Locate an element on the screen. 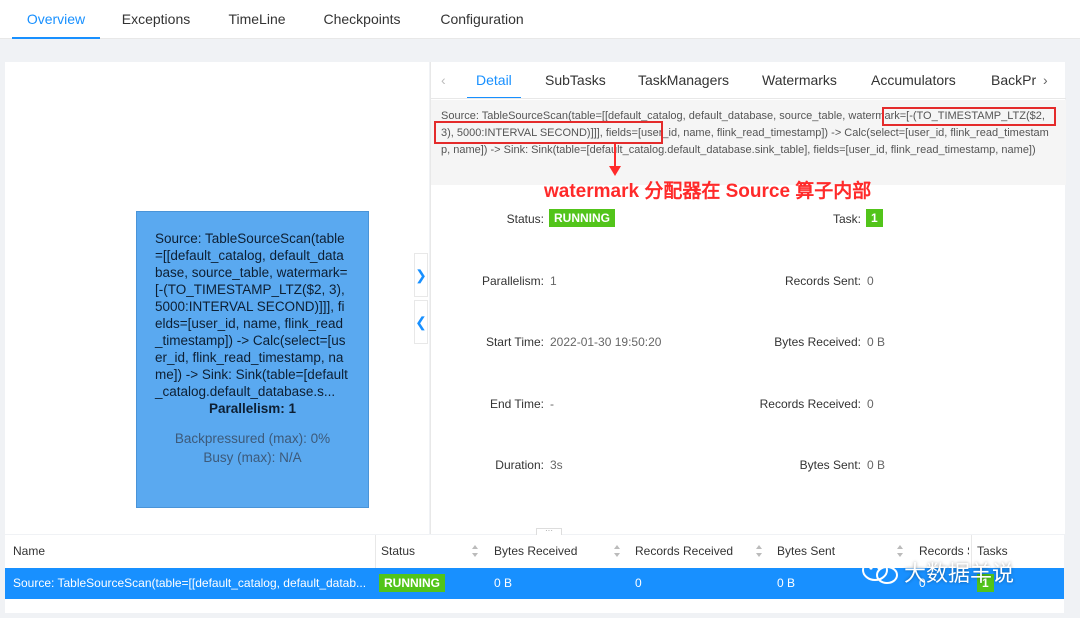 This screenshot has width=1080, height=618. records-sent-label: Records Sent: is located at coordinates (822, 281).